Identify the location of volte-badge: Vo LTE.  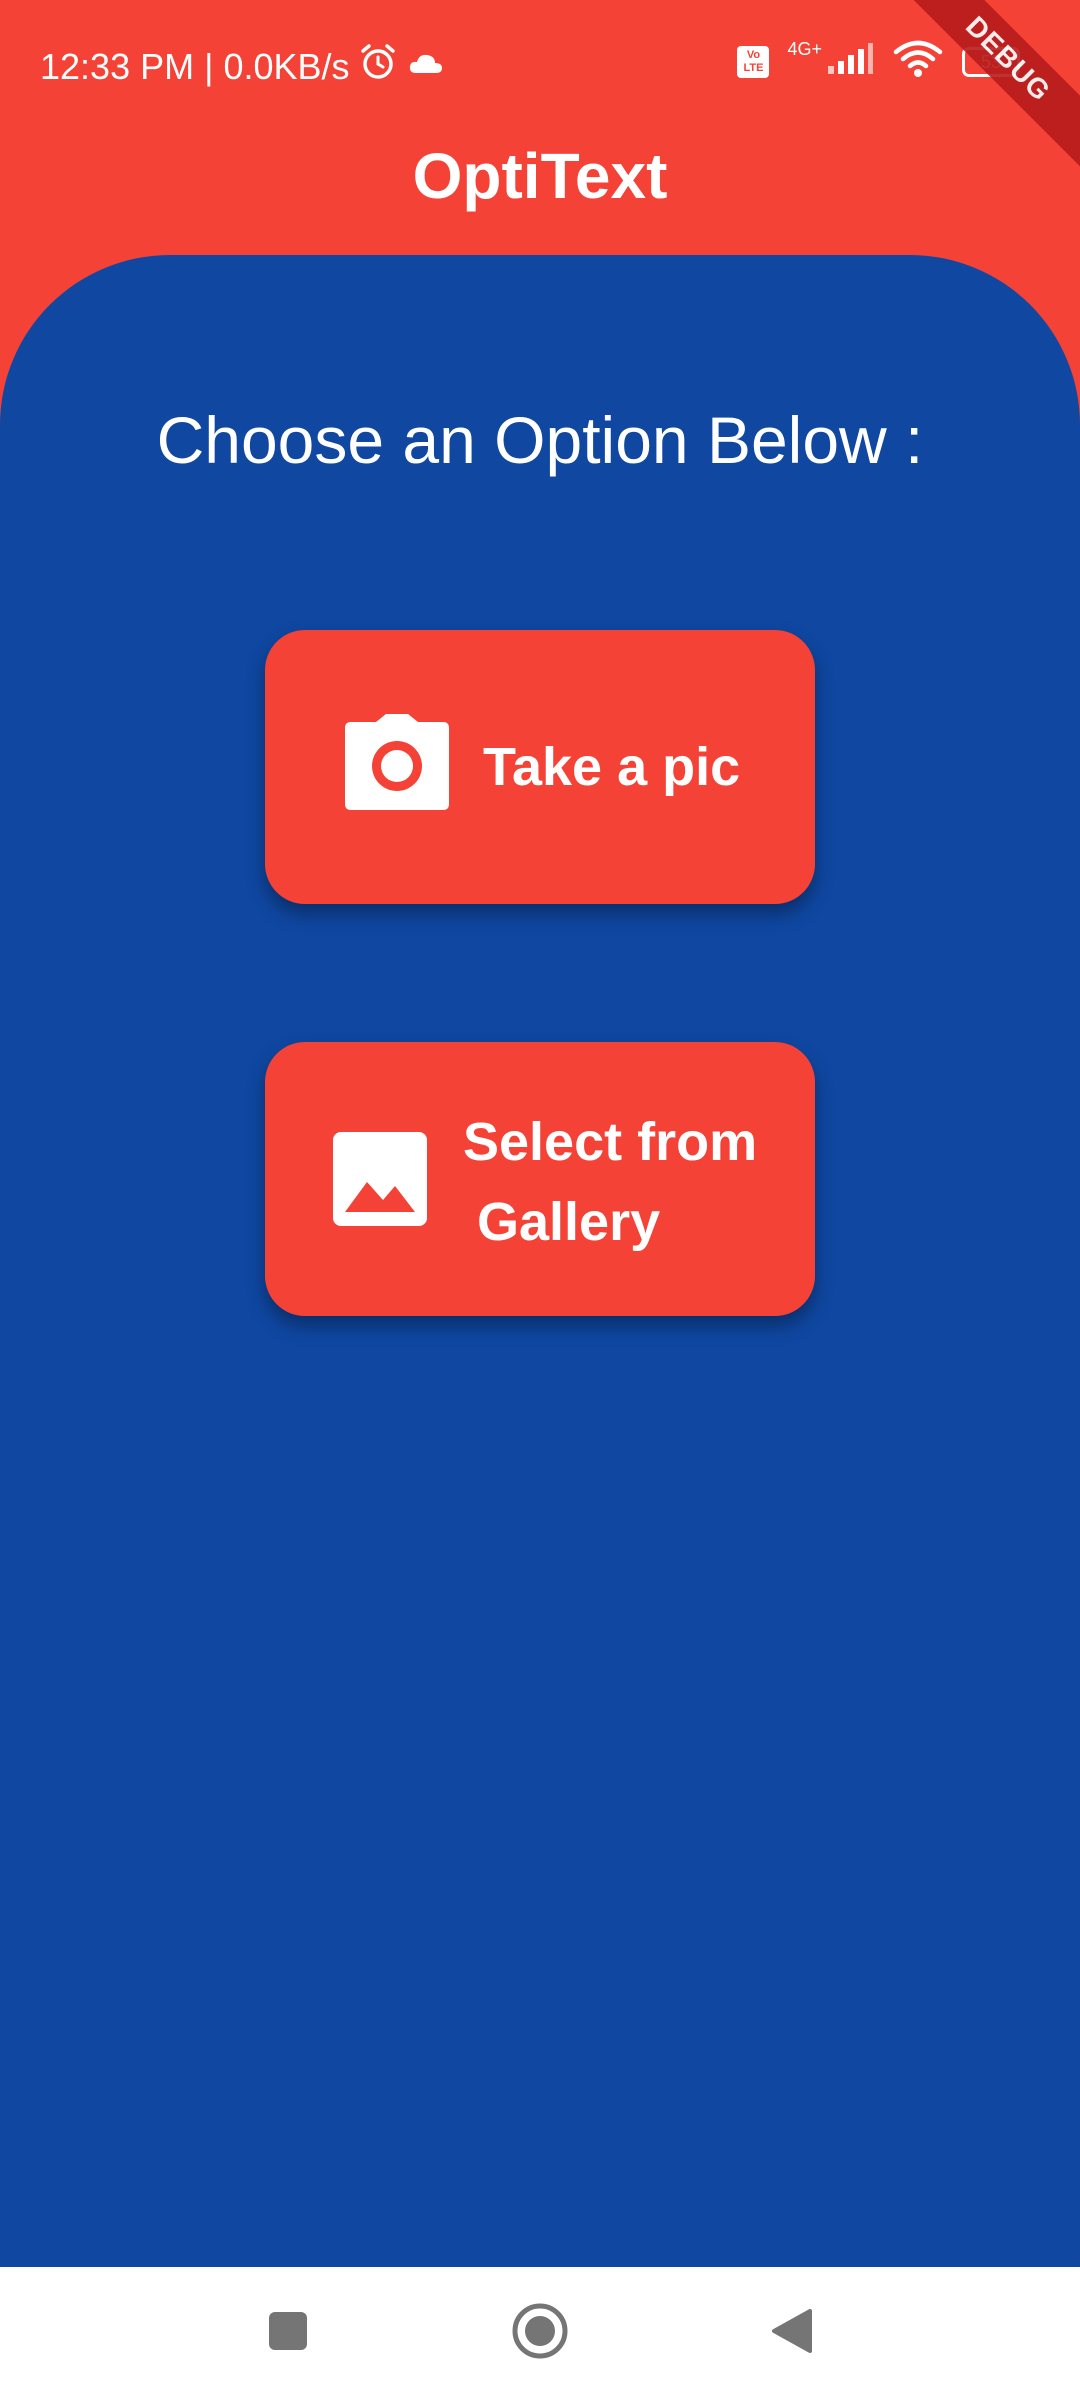
(753, 61).